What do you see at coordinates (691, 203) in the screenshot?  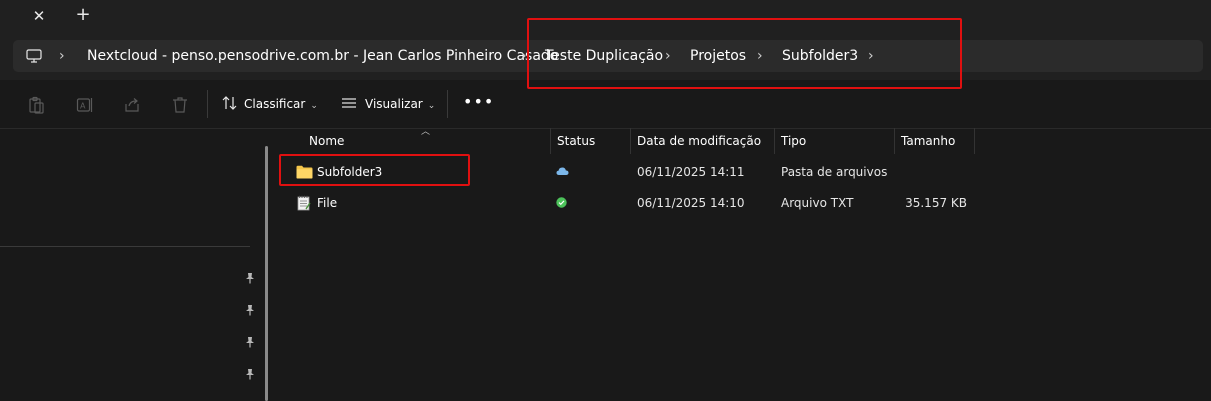 I see `file-date: 06/11/2025 14:10` at bounding box center [691, 203].